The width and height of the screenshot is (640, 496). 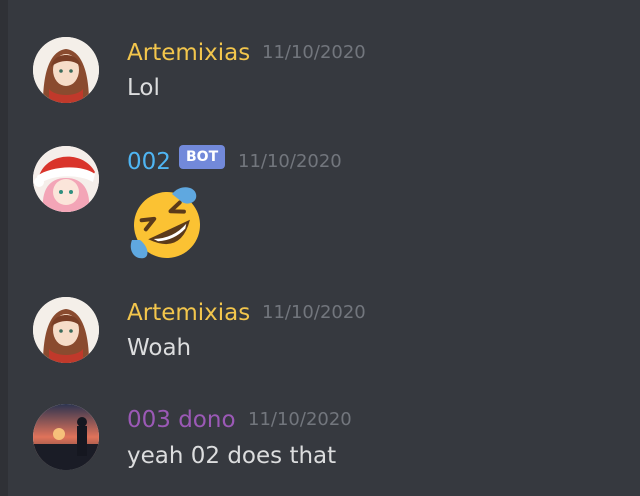 I want to click on rofl-emoji-icon, so click(x=165, y=223).